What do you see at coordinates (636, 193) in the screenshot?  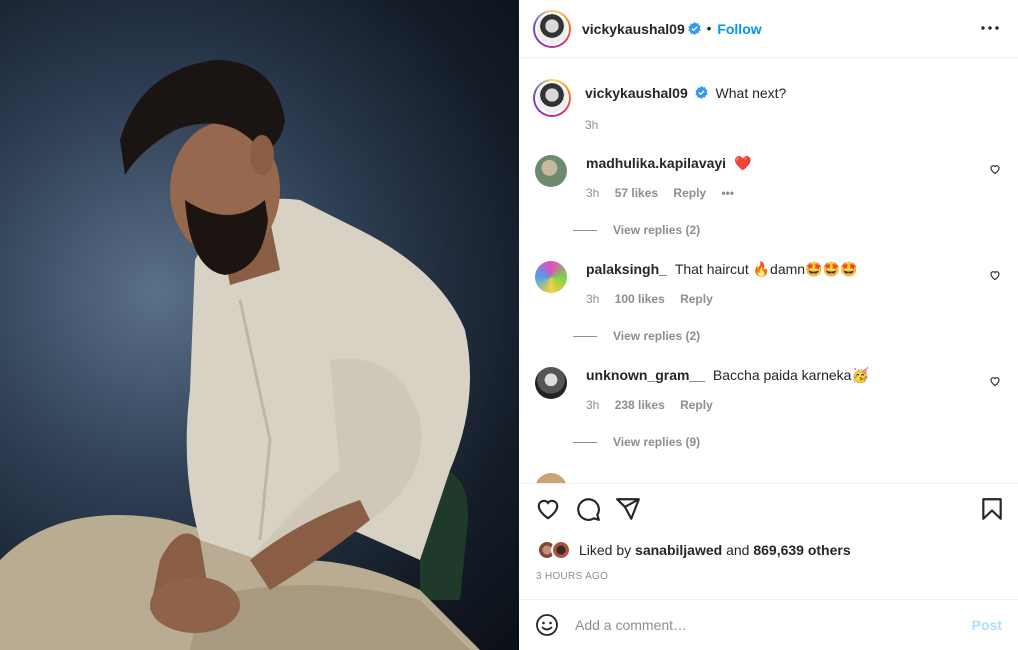 I see `comment-likes: 57 likes` at bounding box center [636, 193].